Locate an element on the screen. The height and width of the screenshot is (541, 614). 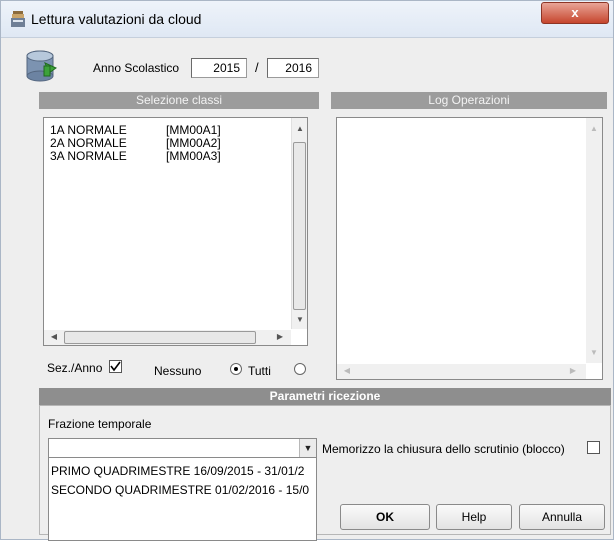
scroll-left-icon: ◀ is located at coordinates (54, 336).